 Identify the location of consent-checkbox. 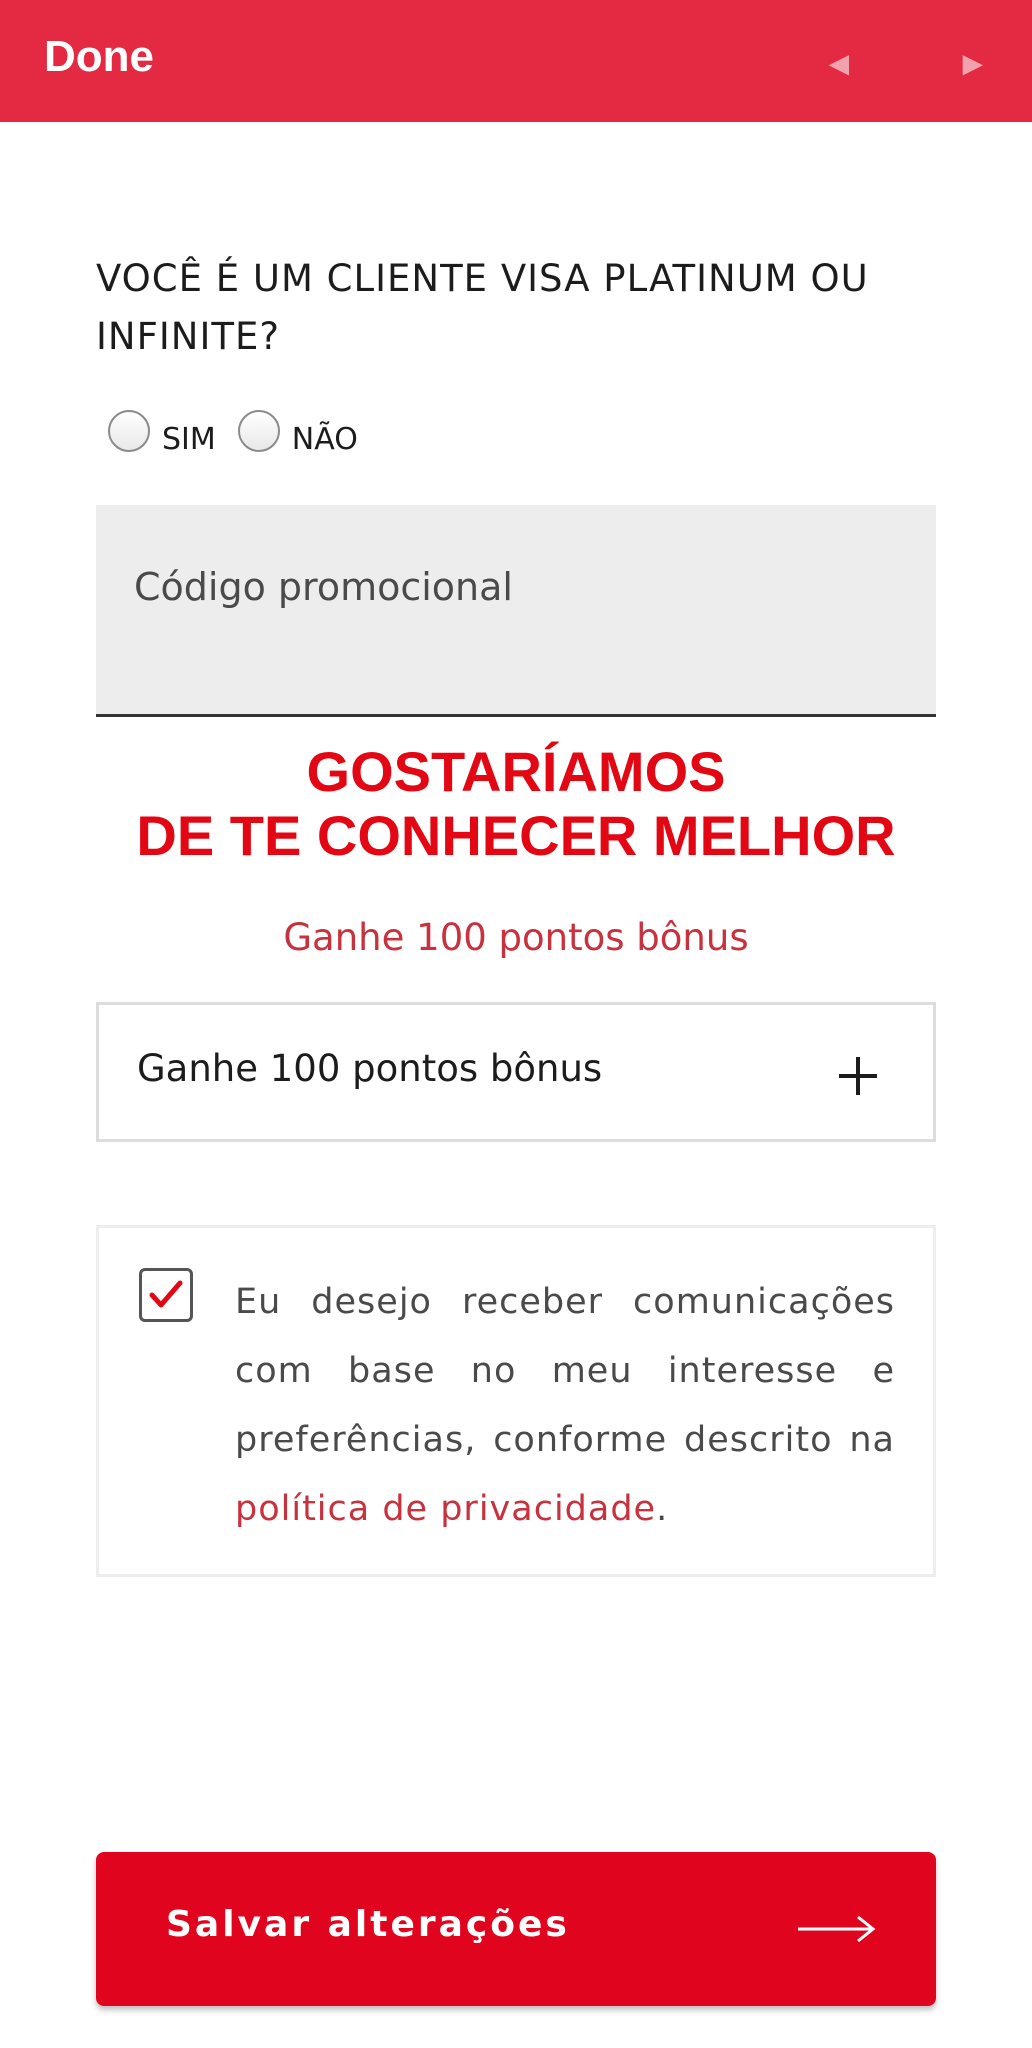
(166, 1295).